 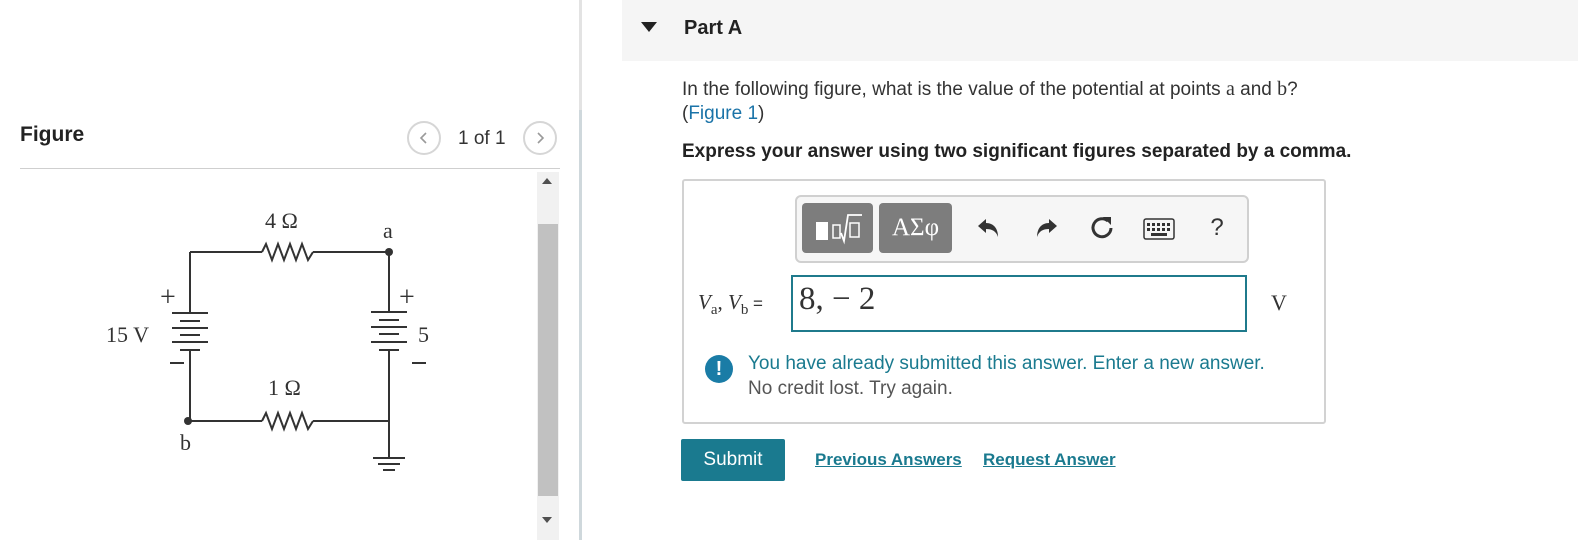 What do you see at coordinates (915, 228) in the screenshot?
I see `greek-symbols-button: ΑΣφ` at bounding box center [915, 228].